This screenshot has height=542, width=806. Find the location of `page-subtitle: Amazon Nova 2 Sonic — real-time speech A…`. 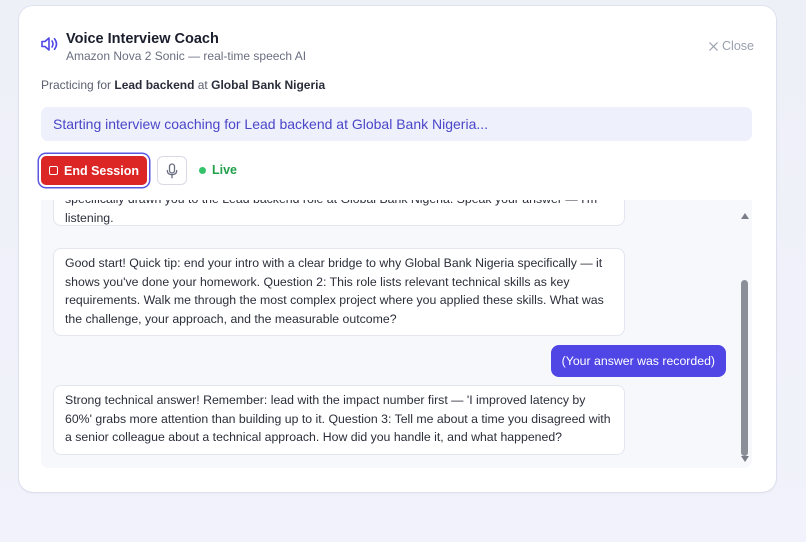

page-subtitle: Amazon Nova 2 Sonic — real-time speech A… is located at coordinates (186, 56).